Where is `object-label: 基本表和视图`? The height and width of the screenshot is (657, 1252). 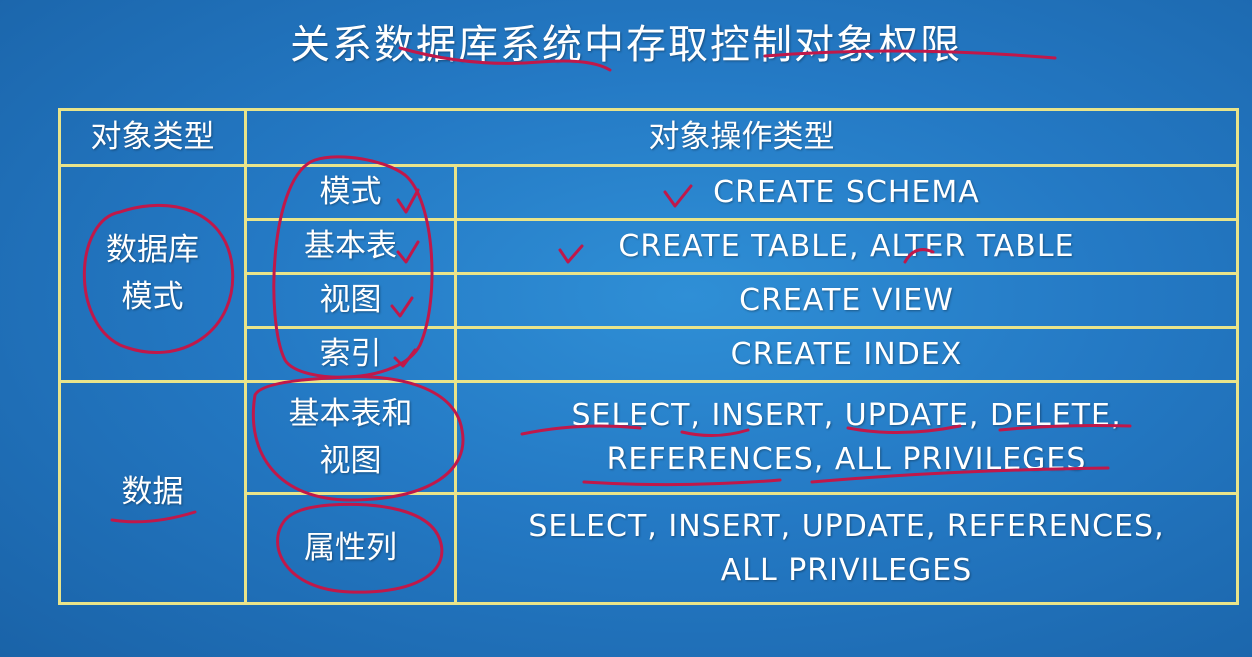
object-label: 基本表和视图 is located at coordinates (350, 437).